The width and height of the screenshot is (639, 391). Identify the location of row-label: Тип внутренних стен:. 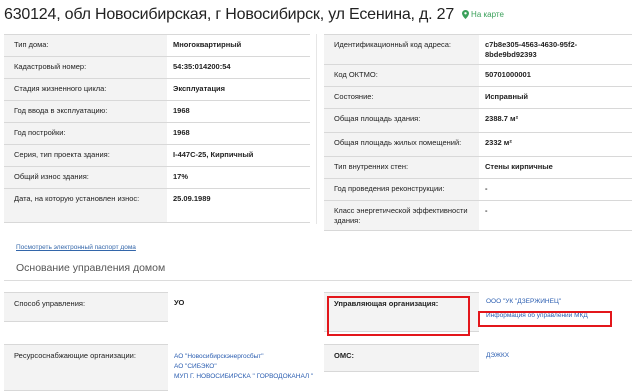
(401, 167).